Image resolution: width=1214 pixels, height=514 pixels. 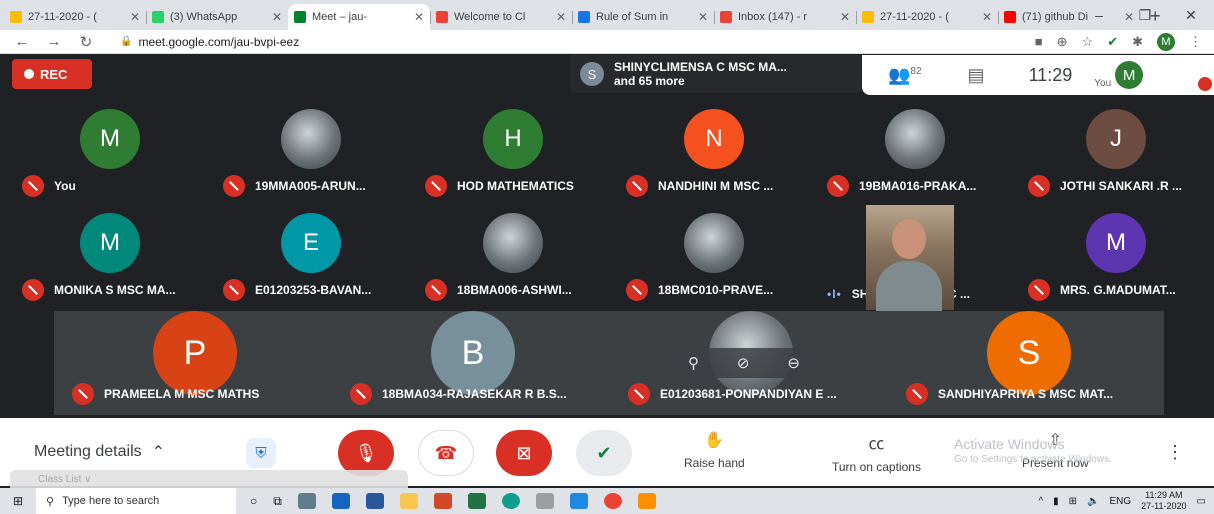 I want to click on chrome-app-icon, so click(x=612, y=501).